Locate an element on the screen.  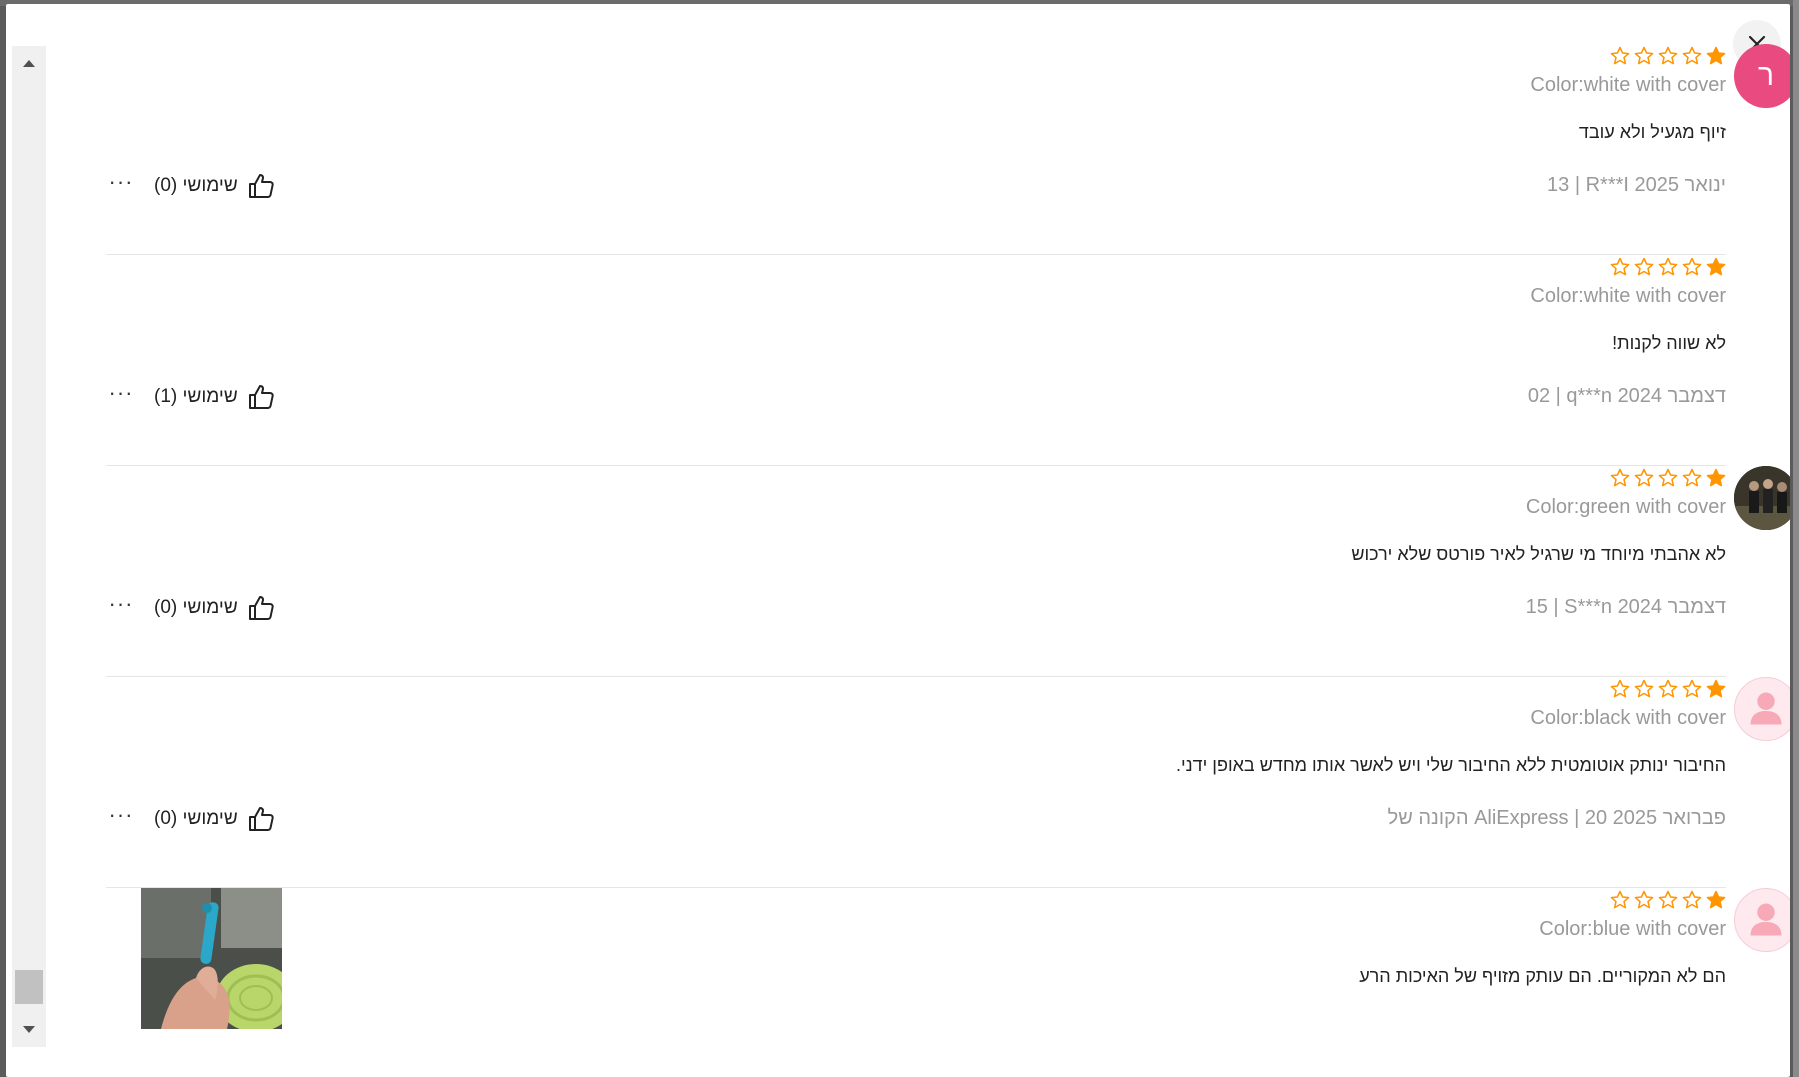
avatar: ר is located at coordinates (1762, 76).